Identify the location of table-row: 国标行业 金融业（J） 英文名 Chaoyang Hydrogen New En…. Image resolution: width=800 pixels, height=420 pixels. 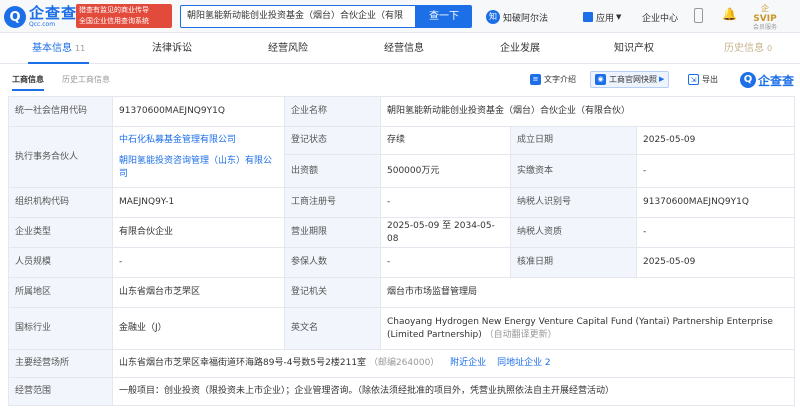
(402, 328).